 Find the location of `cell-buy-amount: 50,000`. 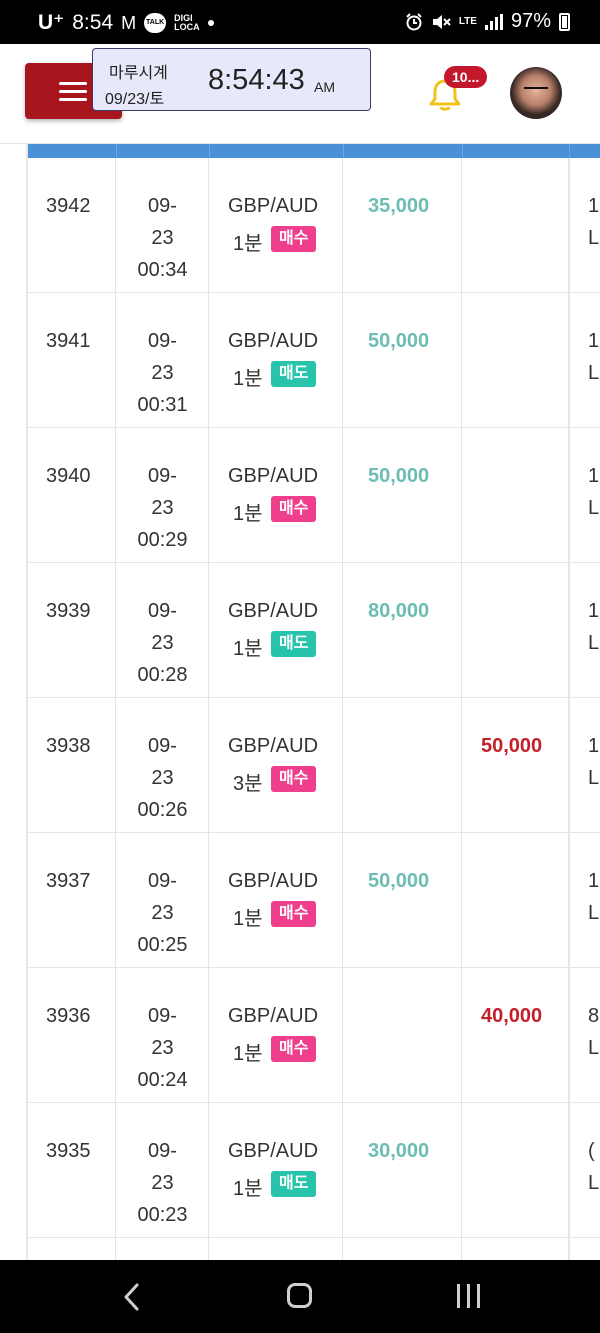

cell-buy-amount: 50,000 is located at coordinates (402, 900).